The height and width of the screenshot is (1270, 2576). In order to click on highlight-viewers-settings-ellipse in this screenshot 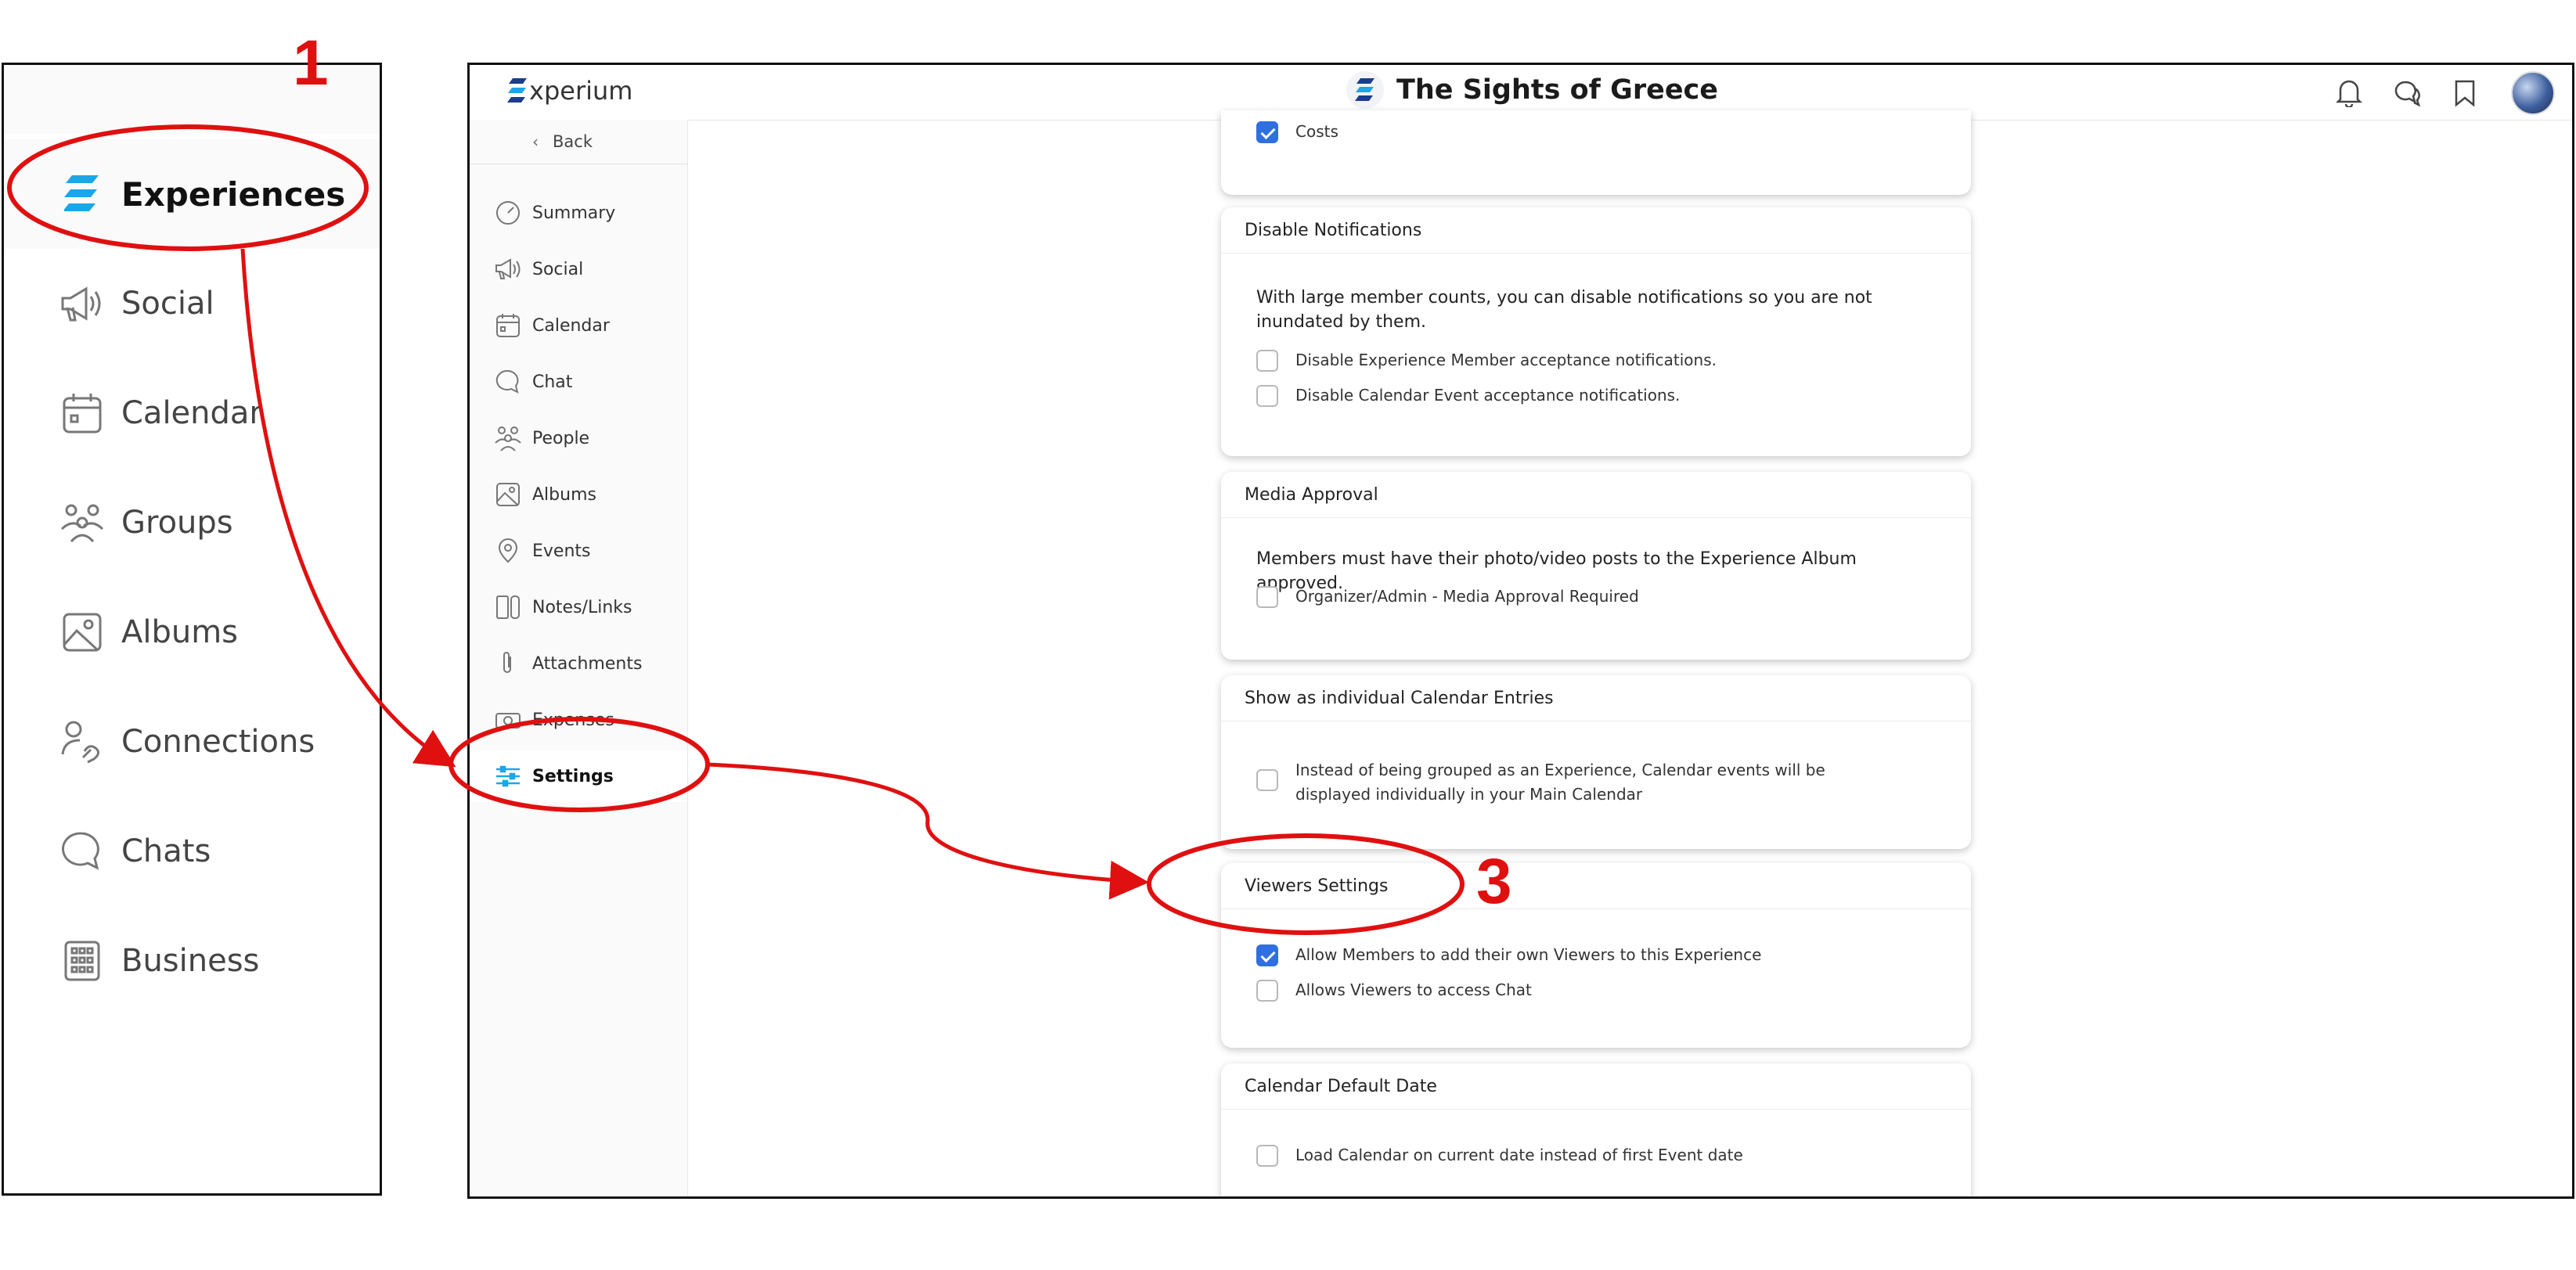, I will do `click(1306, 884)`.